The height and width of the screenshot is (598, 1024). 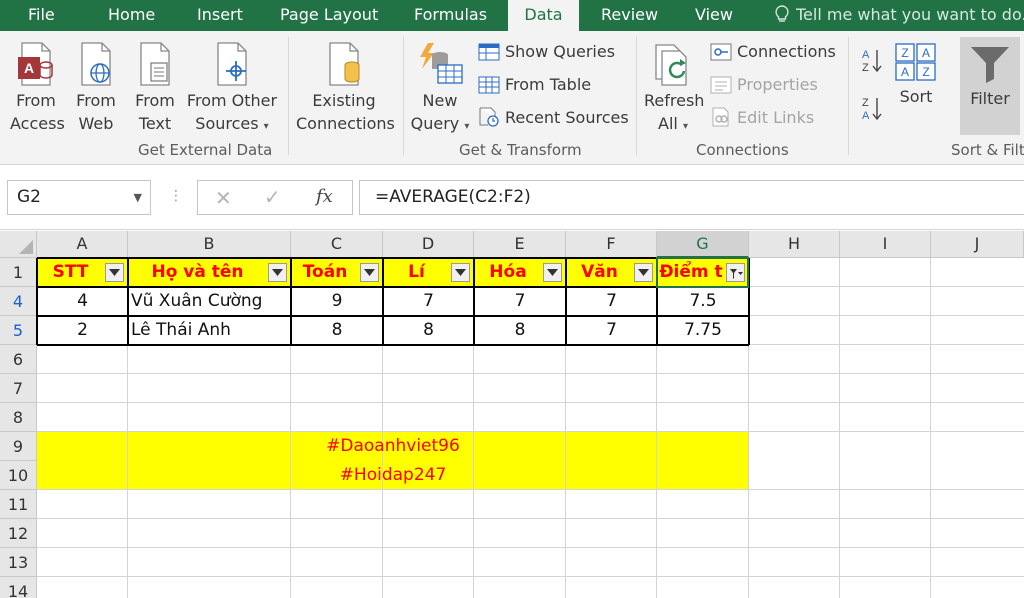 What do you see at coordinates (337, 301) in the screenshot?
I see `table-cell: 9` at bounding box center [337, 301].